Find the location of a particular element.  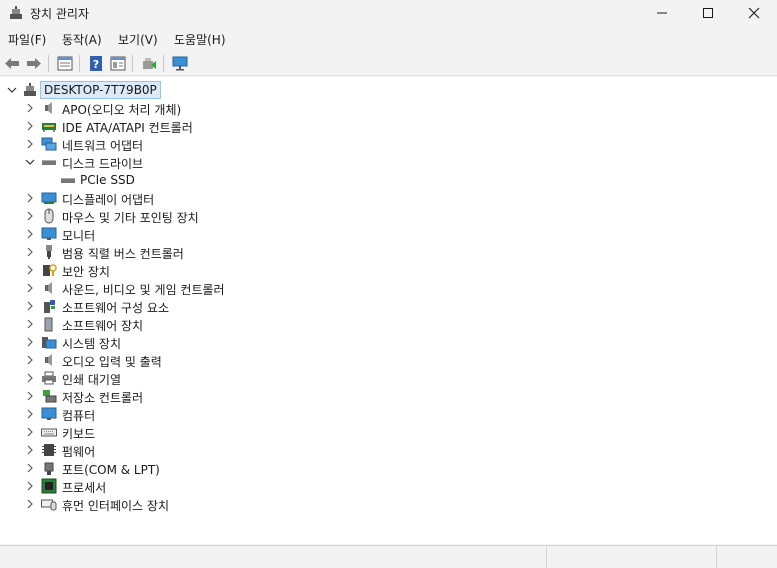

properties-button is located at coordinates (65, 63).